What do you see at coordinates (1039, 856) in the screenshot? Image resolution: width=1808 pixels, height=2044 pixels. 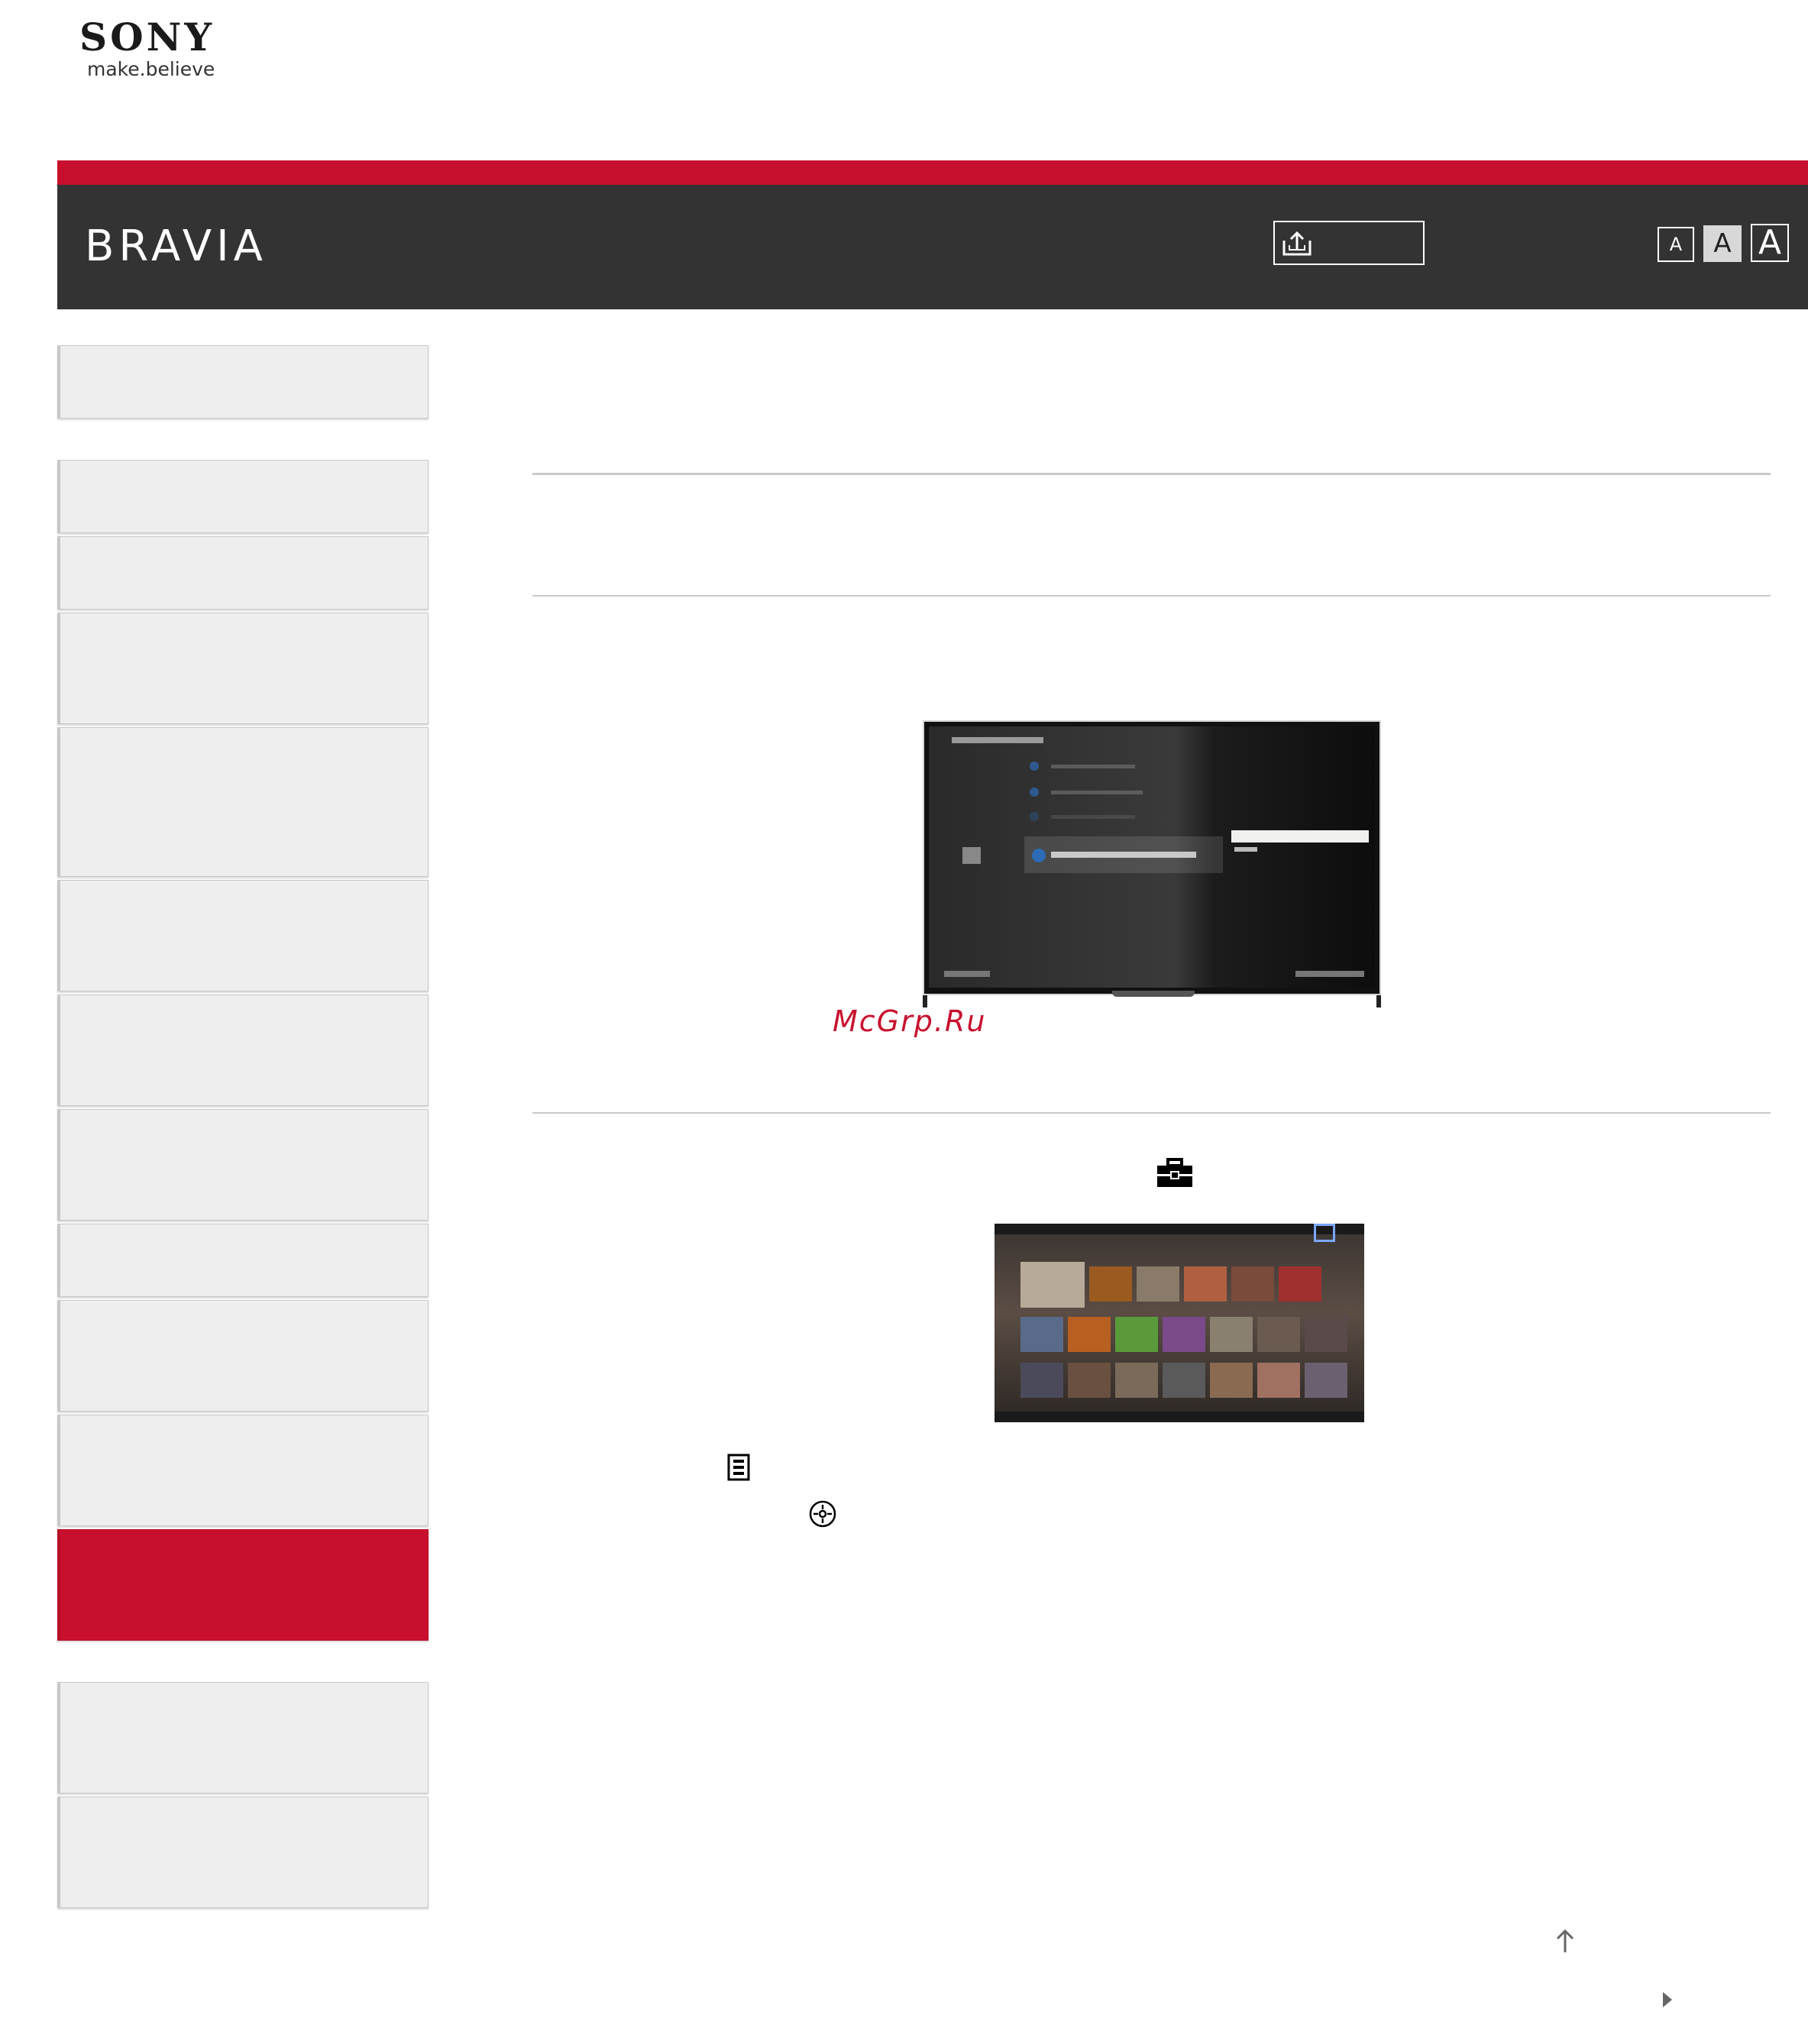 I see `menu-selected-icon` at bounding box center [1039, 856].